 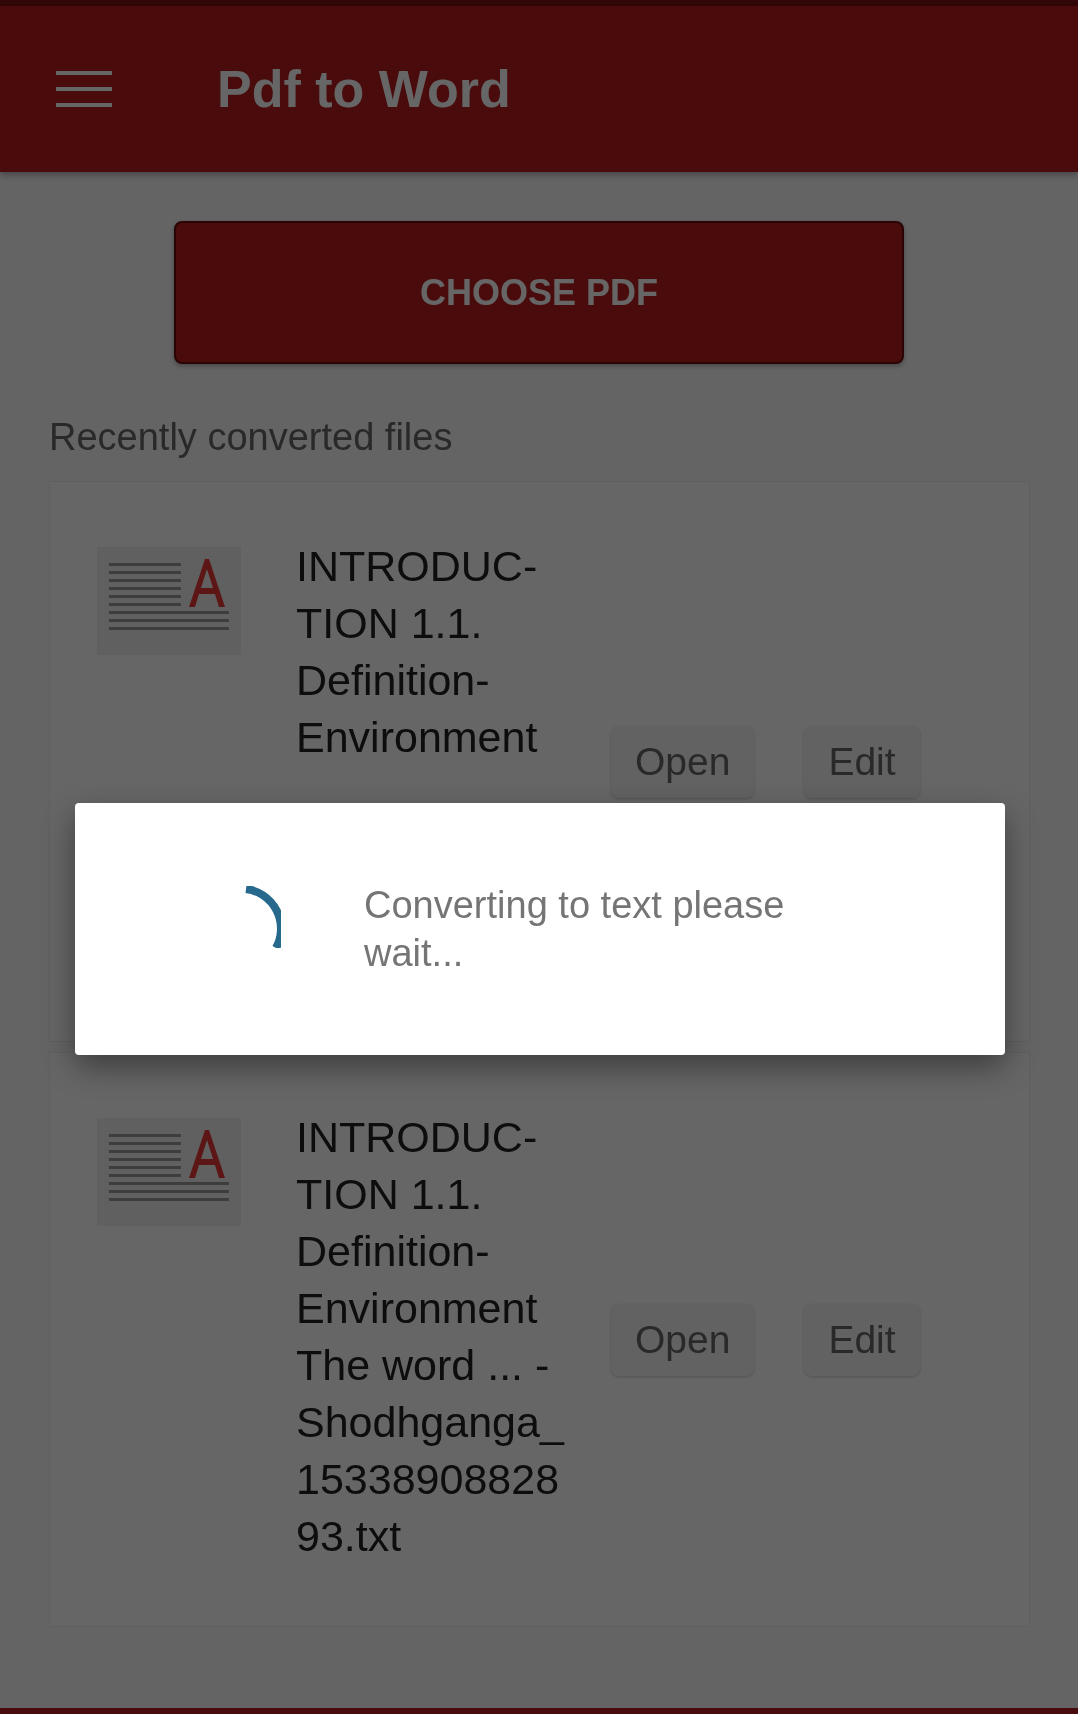 What do you see at coordinates (539, 292) in the screenshot?
I see `choose-pdf-button: CHOOSE PDF` at bounding box center [539, 292].